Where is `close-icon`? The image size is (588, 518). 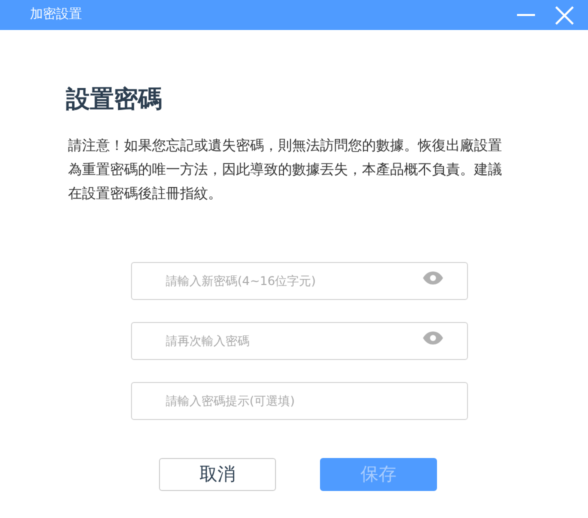
close-icon is located at coordinates (564, 15).